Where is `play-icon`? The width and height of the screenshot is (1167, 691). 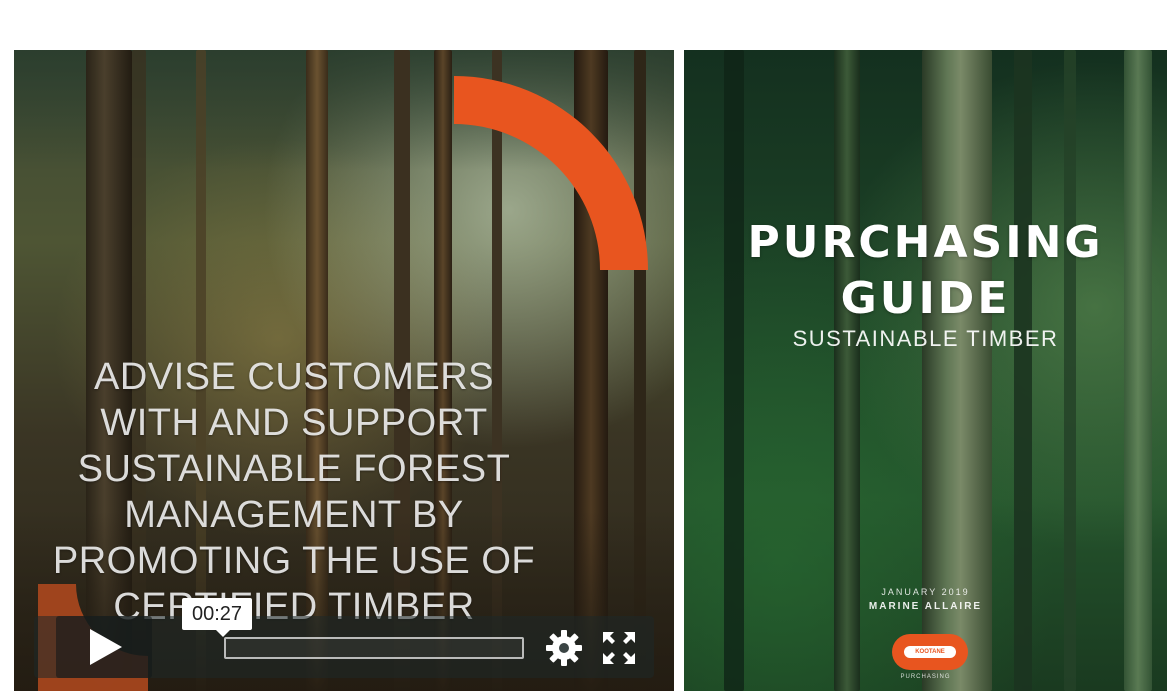
play-icon is located at coordinates (106, 647).